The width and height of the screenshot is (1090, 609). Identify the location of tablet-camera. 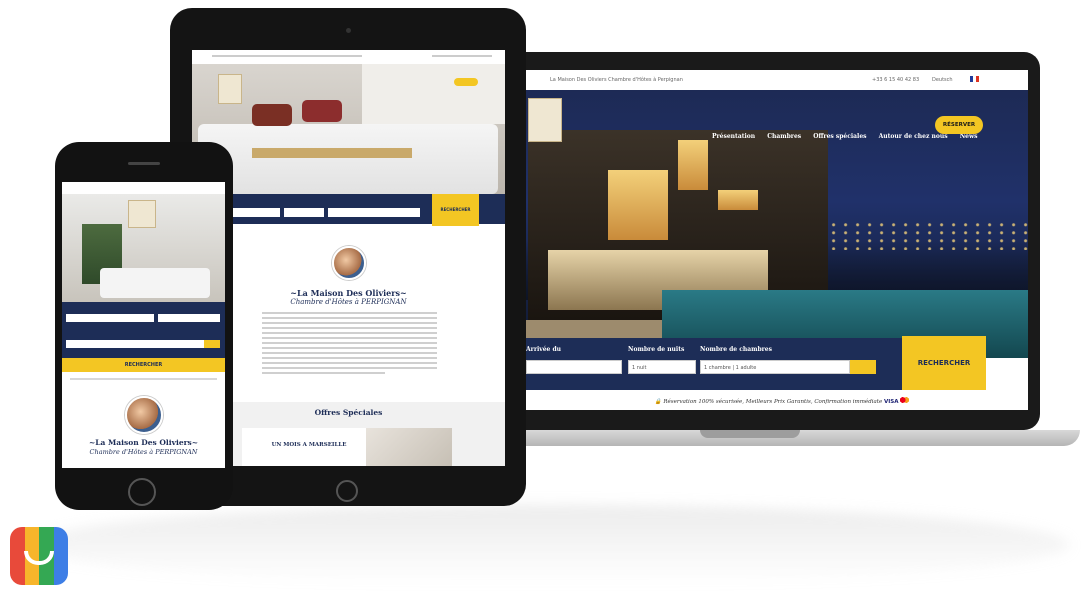
(348, 30).